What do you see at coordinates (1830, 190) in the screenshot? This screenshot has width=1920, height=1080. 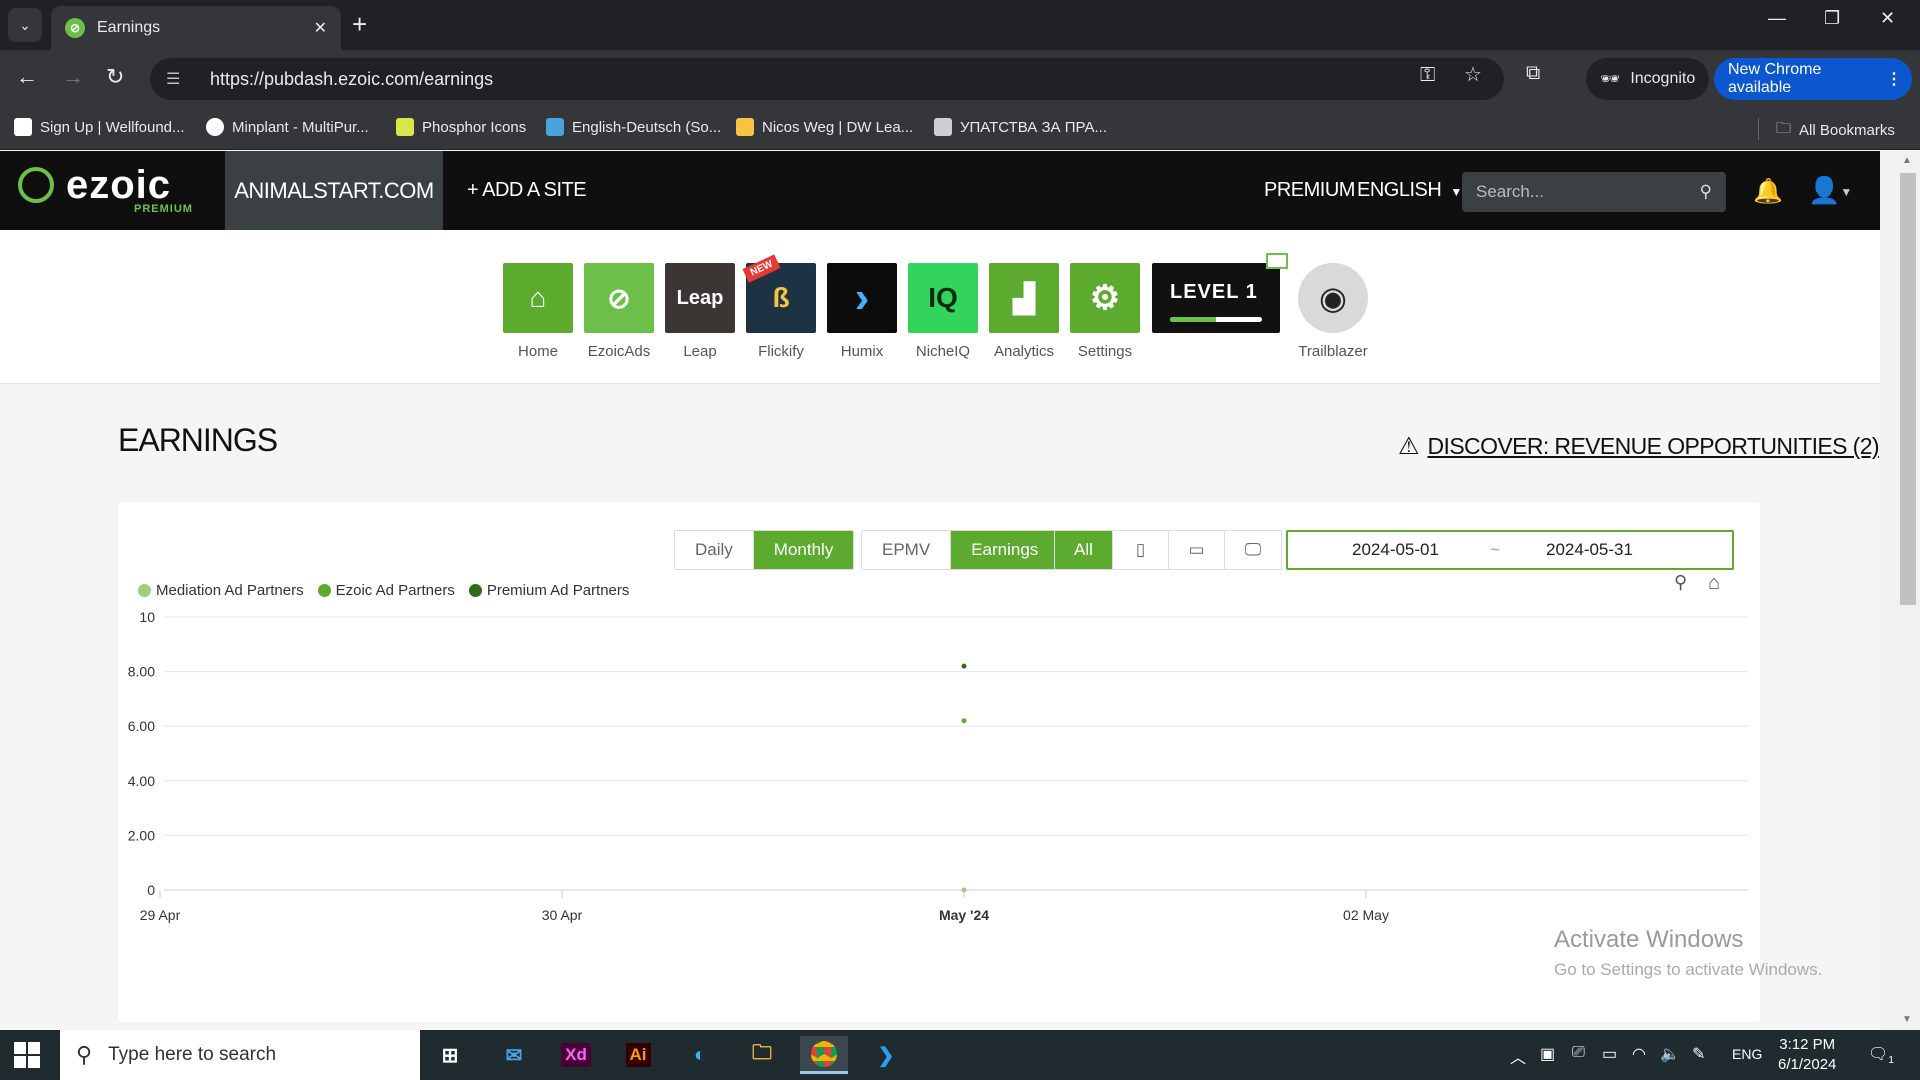 I see `user-menu: 👤▼` at bounding box center [1830, 190].